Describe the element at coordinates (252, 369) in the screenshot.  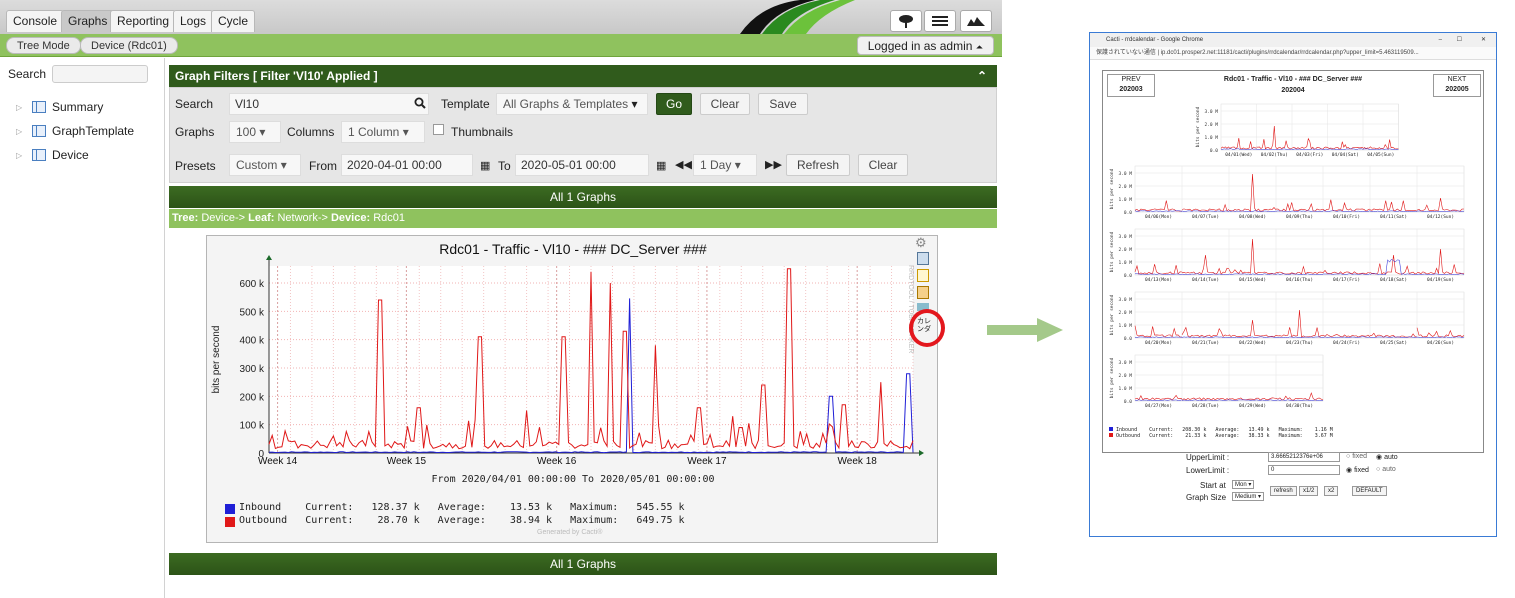
I see `y-tick-label: 300 k` at that location.